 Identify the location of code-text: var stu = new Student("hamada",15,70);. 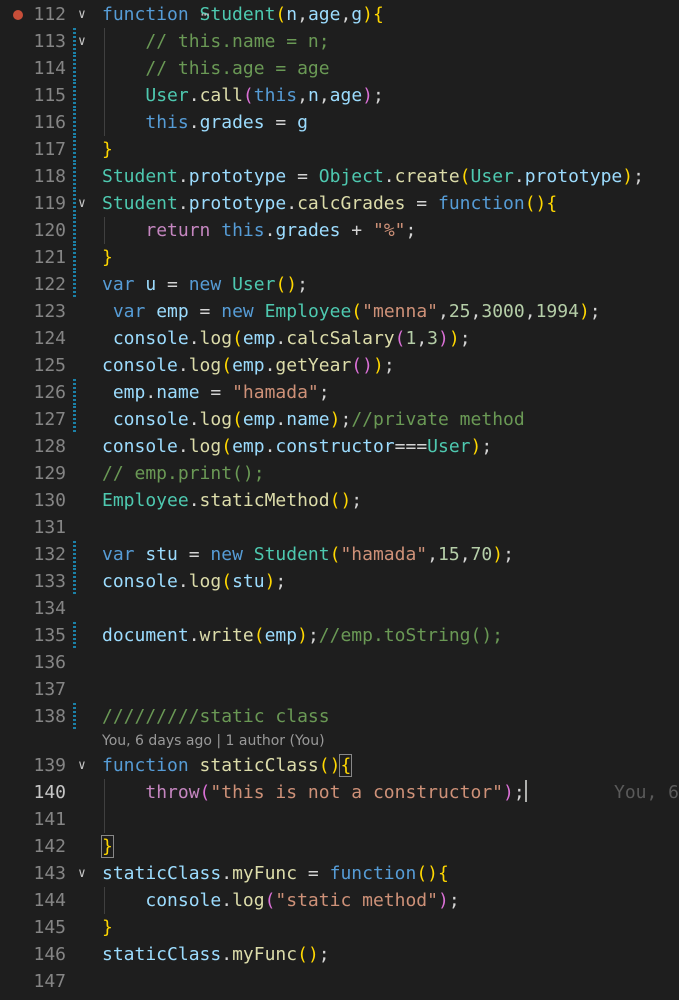
(308, 554).